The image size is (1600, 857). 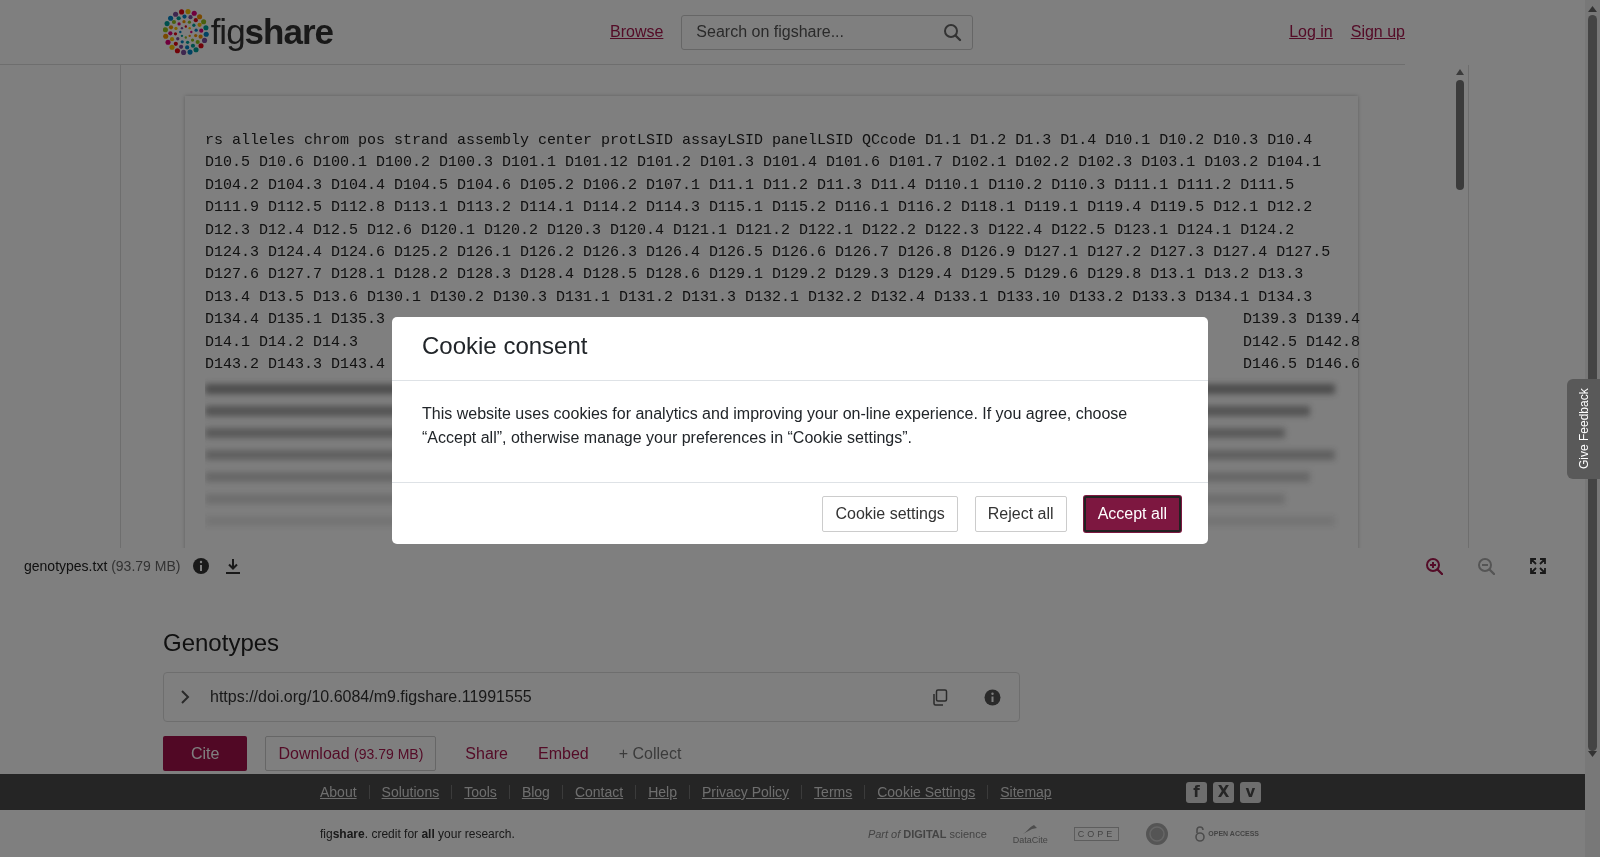 I want to click on download-icon, so click(x=233, y=565).